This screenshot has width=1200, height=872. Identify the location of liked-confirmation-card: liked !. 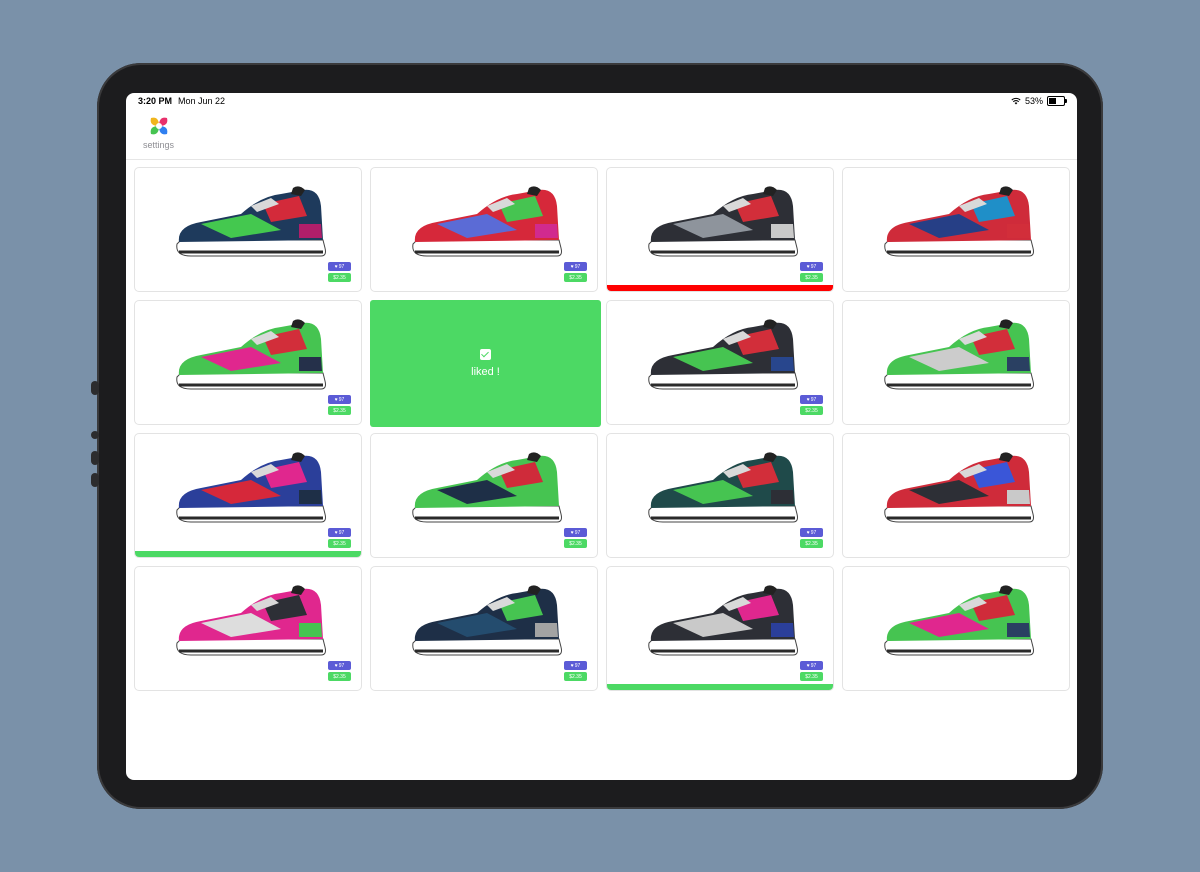
(485, 363).